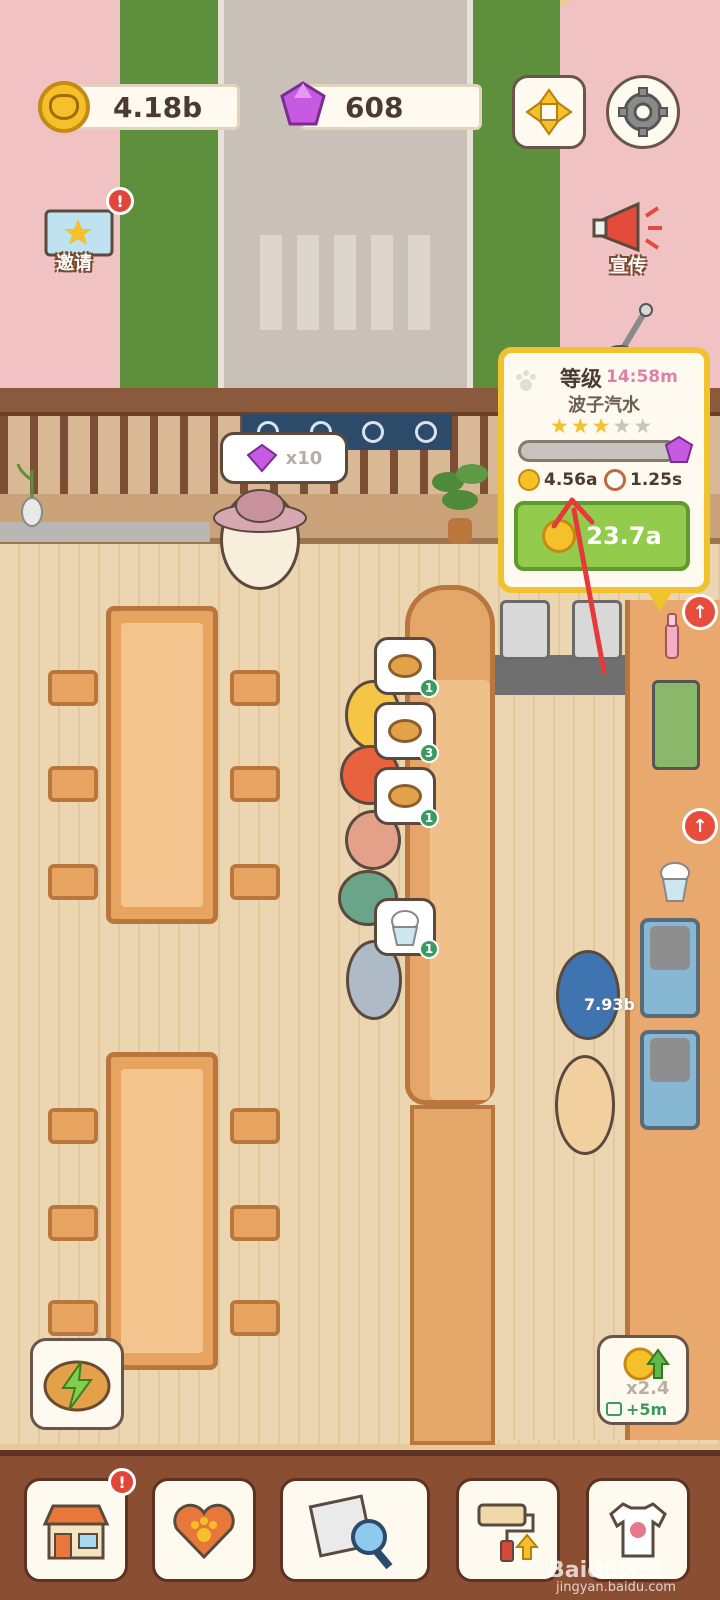  What do you see at coordinates (616, 1587) in the screenshot?
I see `watermark-url: jingyan.baidu.com` at bounding box center [616, 1587].